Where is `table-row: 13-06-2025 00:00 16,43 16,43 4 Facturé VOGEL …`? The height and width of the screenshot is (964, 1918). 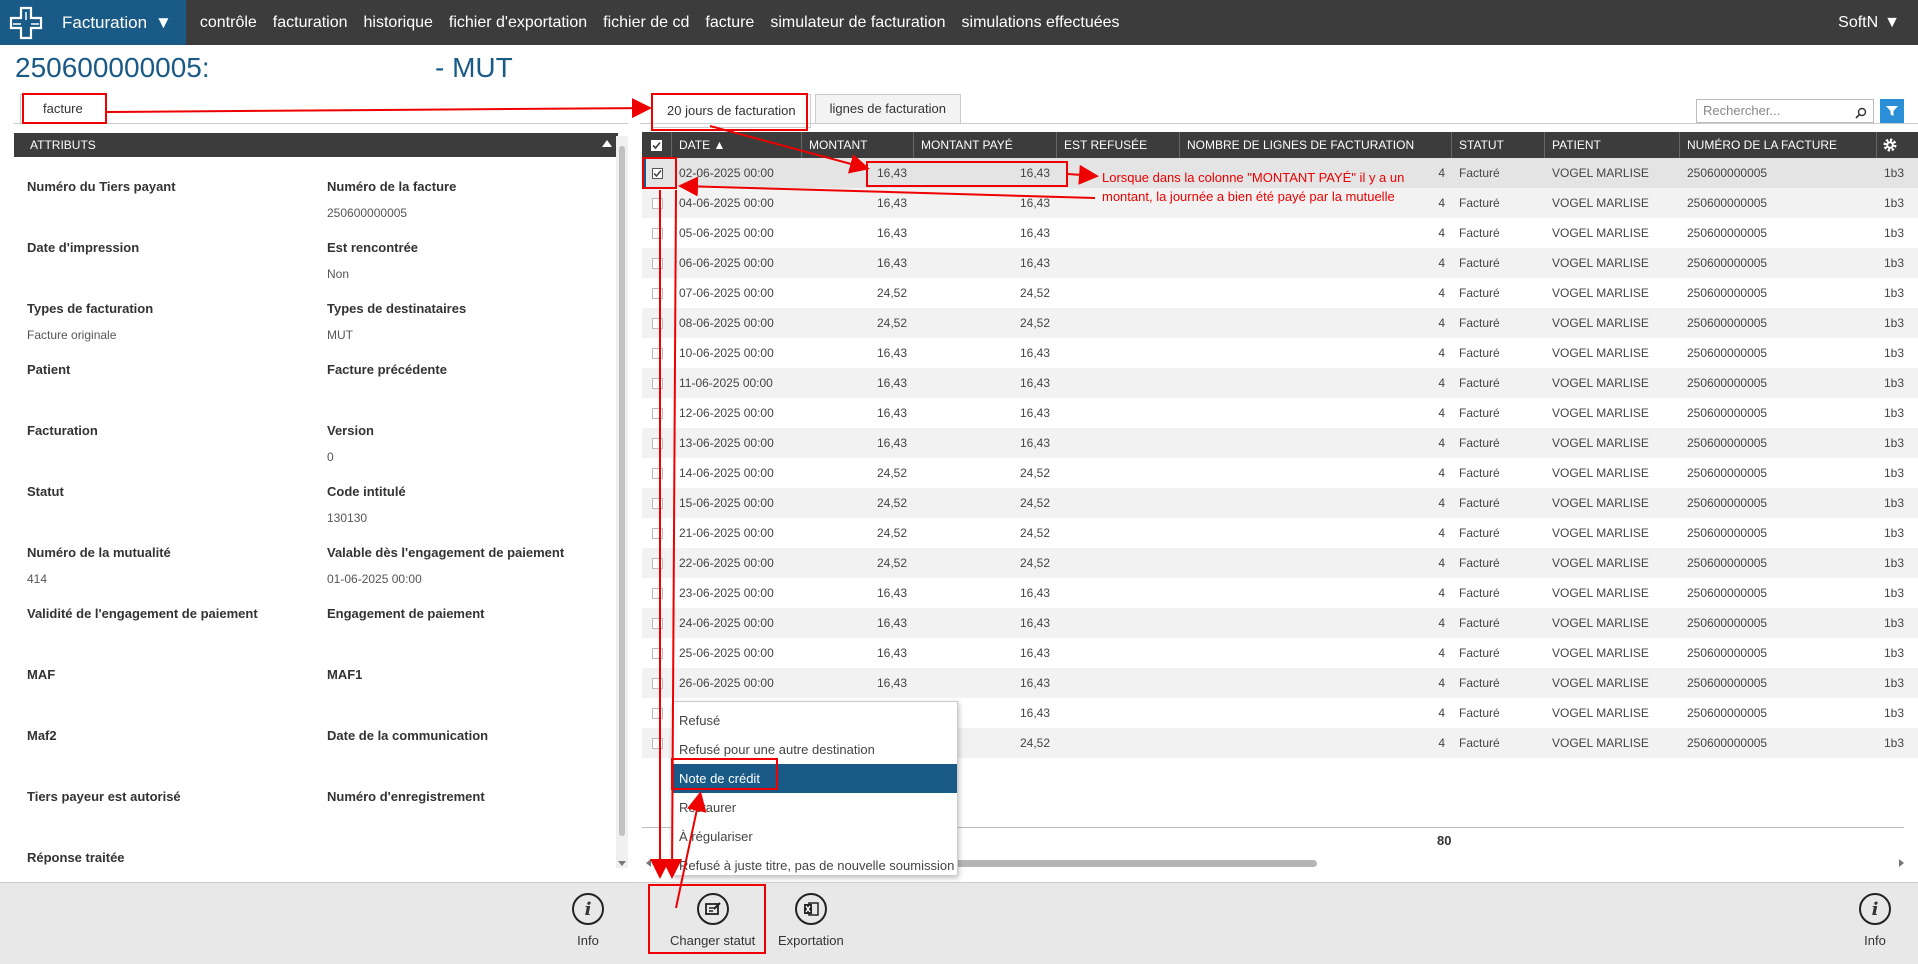 table-row: 13-06-2025 00:00 16,43 16,43 4 Facturé VOGEL … is located at coordinates (1280, 443).